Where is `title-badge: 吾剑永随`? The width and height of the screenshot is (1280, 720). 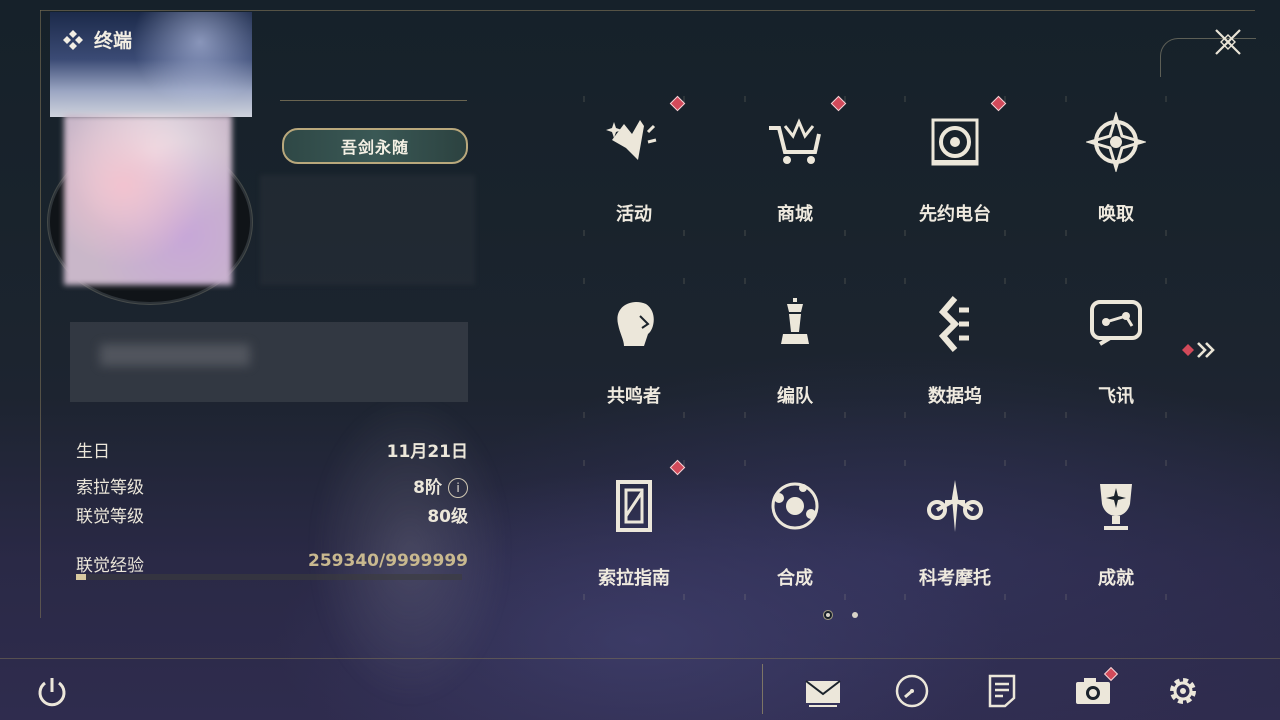
title-badge: 吾剑永随 is located at coordinates (375, 146).